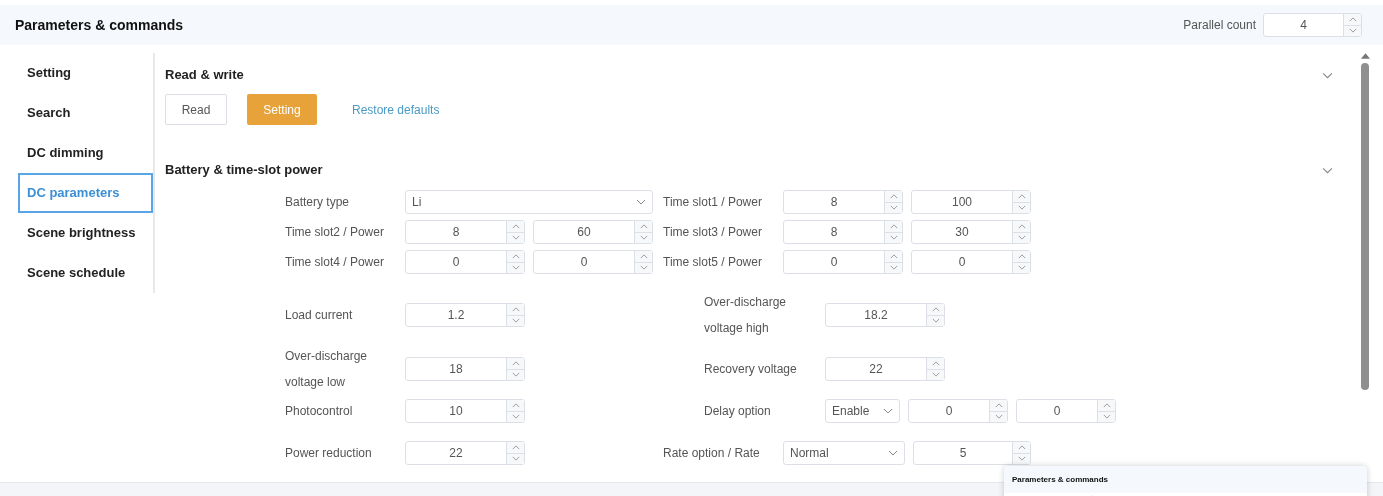 The height and width of the screenshot is (496, 1383). Describe the element at coordinates (335, 232) in the screenshot. I see `field-label: Time slot2 / Power` at that location.